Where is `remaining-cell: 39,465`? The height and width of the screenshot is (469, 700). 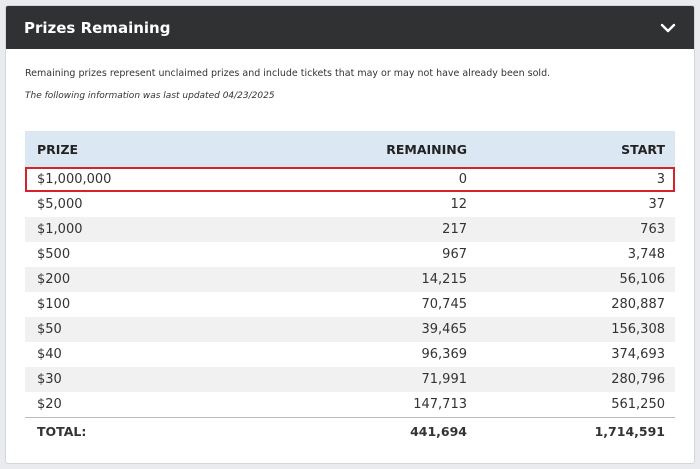
remaining-cell: 39,465 is located at coordinates (444, 329).